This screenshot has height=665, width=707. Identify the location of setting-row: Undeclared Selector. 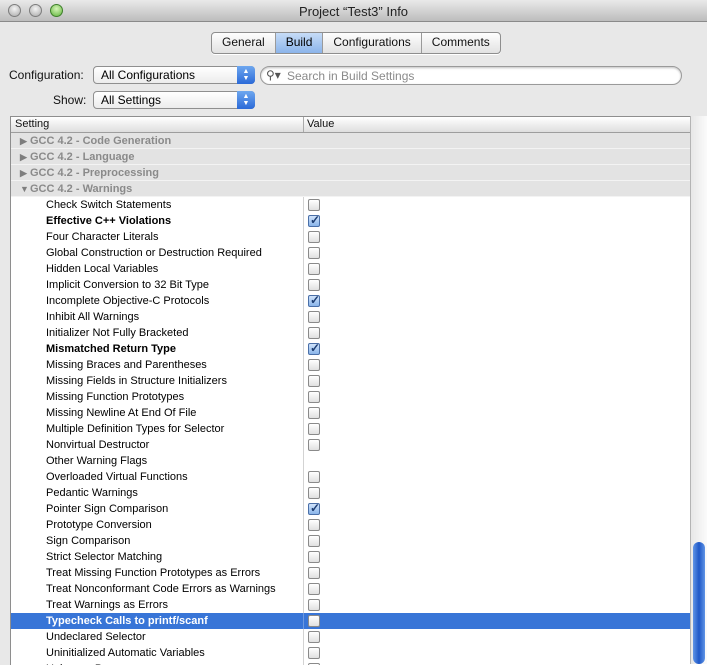
(351, 637).